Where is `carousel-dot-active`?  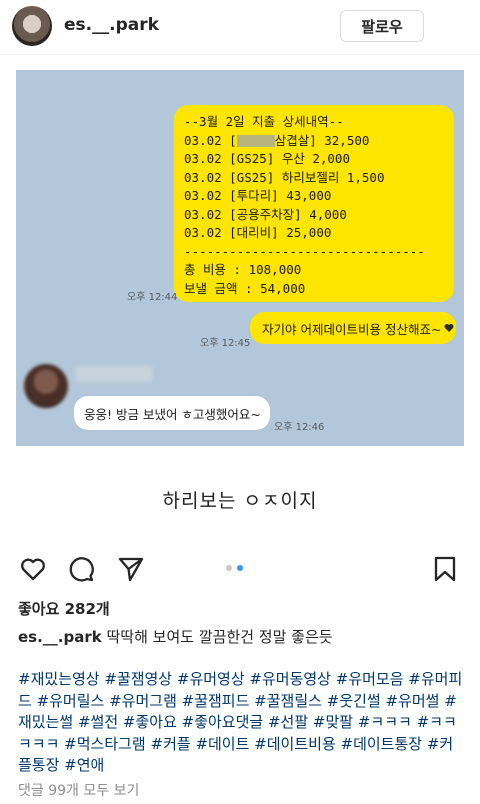
carousel-dot-active is located at coordinates (240, 568).